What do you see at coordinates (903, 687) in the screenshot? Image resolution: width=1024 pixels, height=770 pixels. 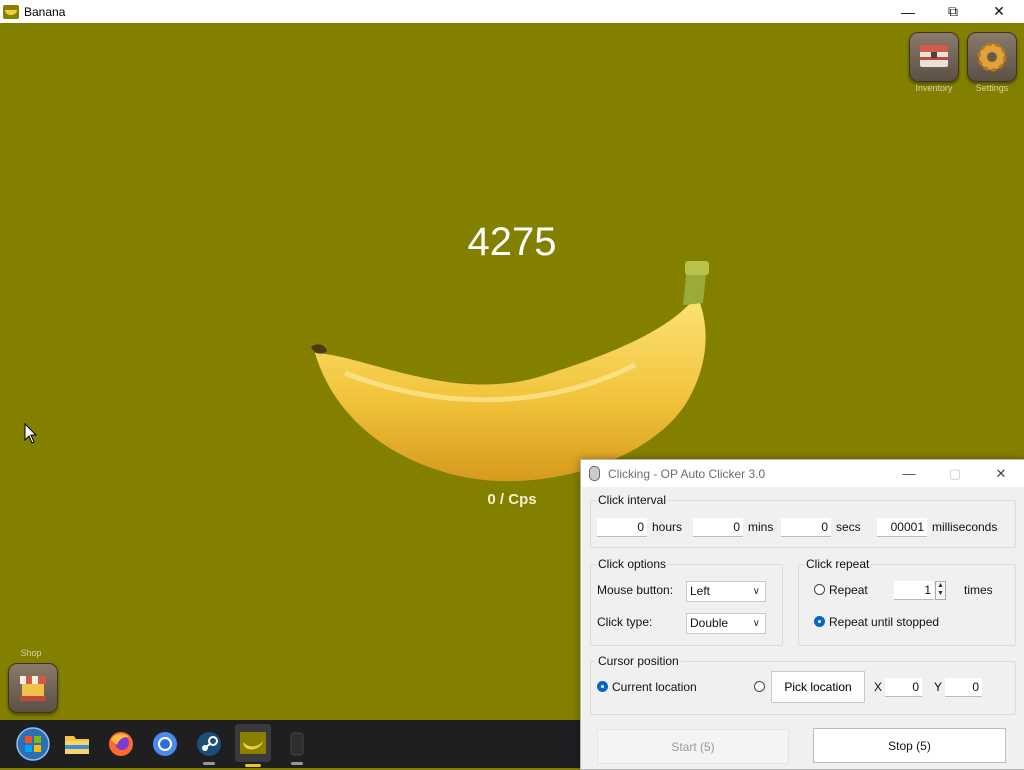 I see `x-coordinate-input: 0` at bounding box center [903, 687].